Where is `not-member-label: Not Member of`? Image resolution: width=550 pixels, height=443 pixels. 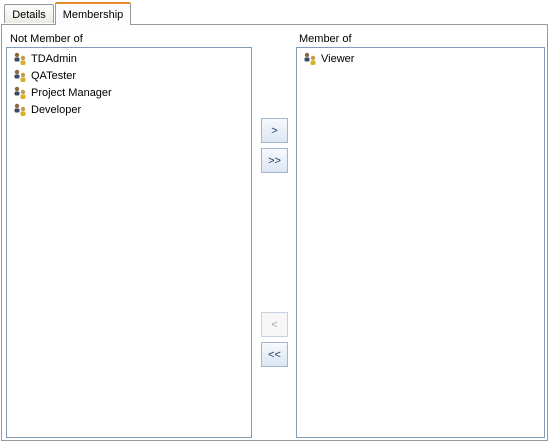 not-member-label: Not Member of is located at coordinates (46, 39).